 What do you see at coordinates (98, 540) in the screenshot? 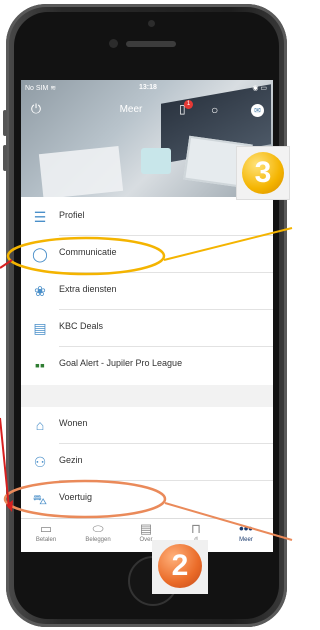
I see `tab-label: Beleggen` at bounding box center [98, 540].